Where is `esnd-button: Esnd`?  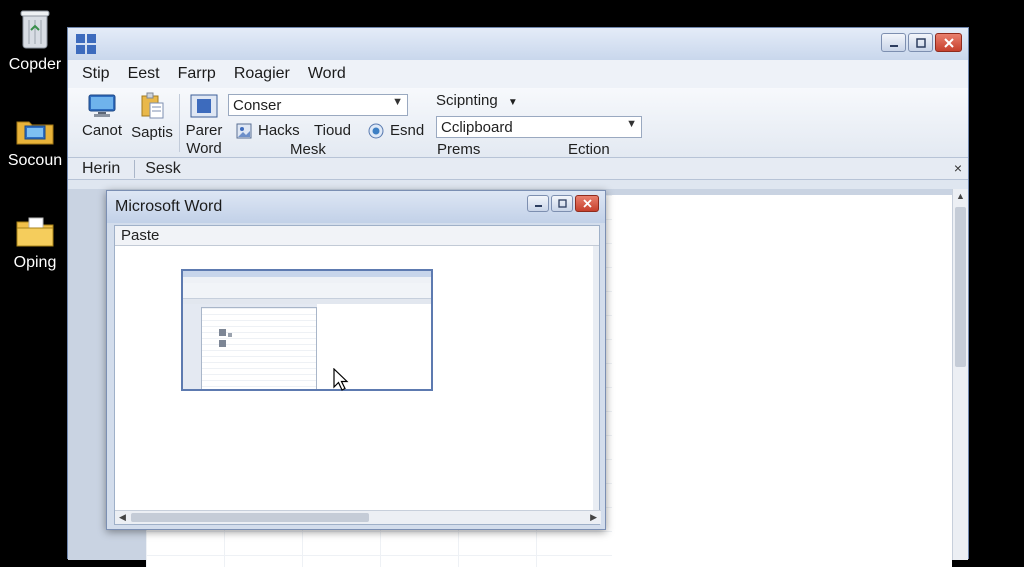 esnd-button: Esnd is located at coordinates (396, 130).